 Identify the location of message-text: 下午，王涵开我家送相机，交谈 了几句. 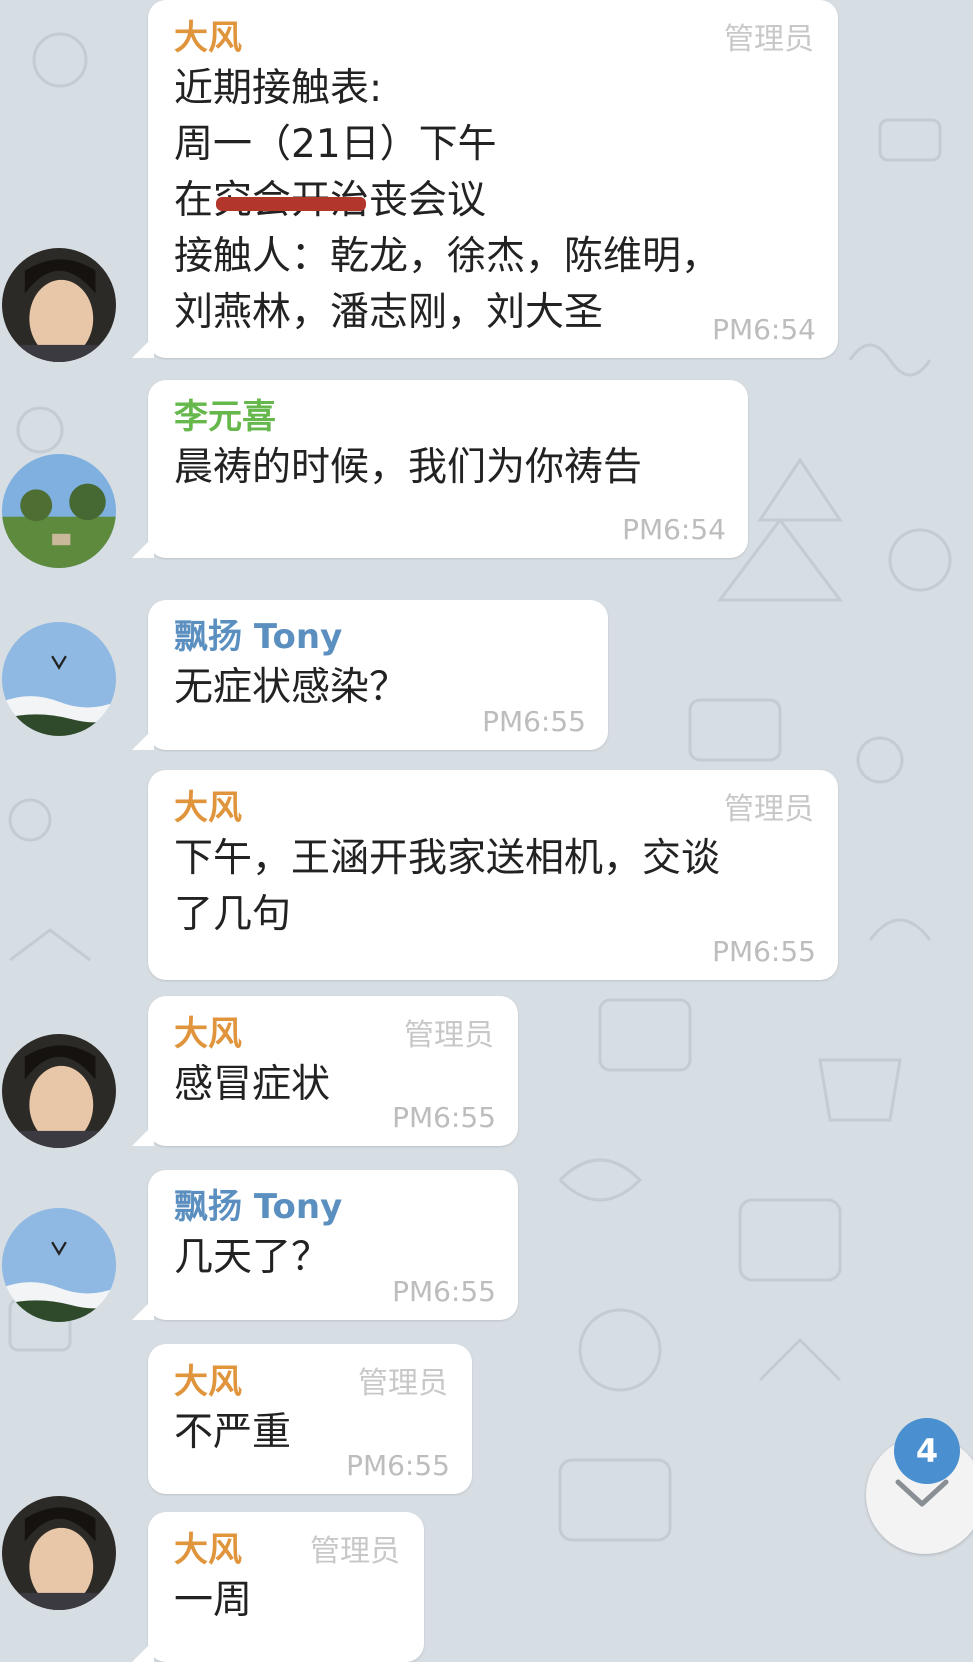
(494, 887).